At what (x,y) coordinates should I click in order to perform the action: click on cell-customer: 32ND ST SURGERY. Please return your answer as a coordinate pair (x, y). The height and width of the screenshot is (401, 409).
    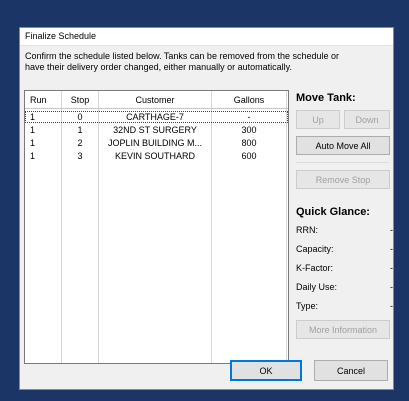
    Looking at the image, I should click on (155, 130).